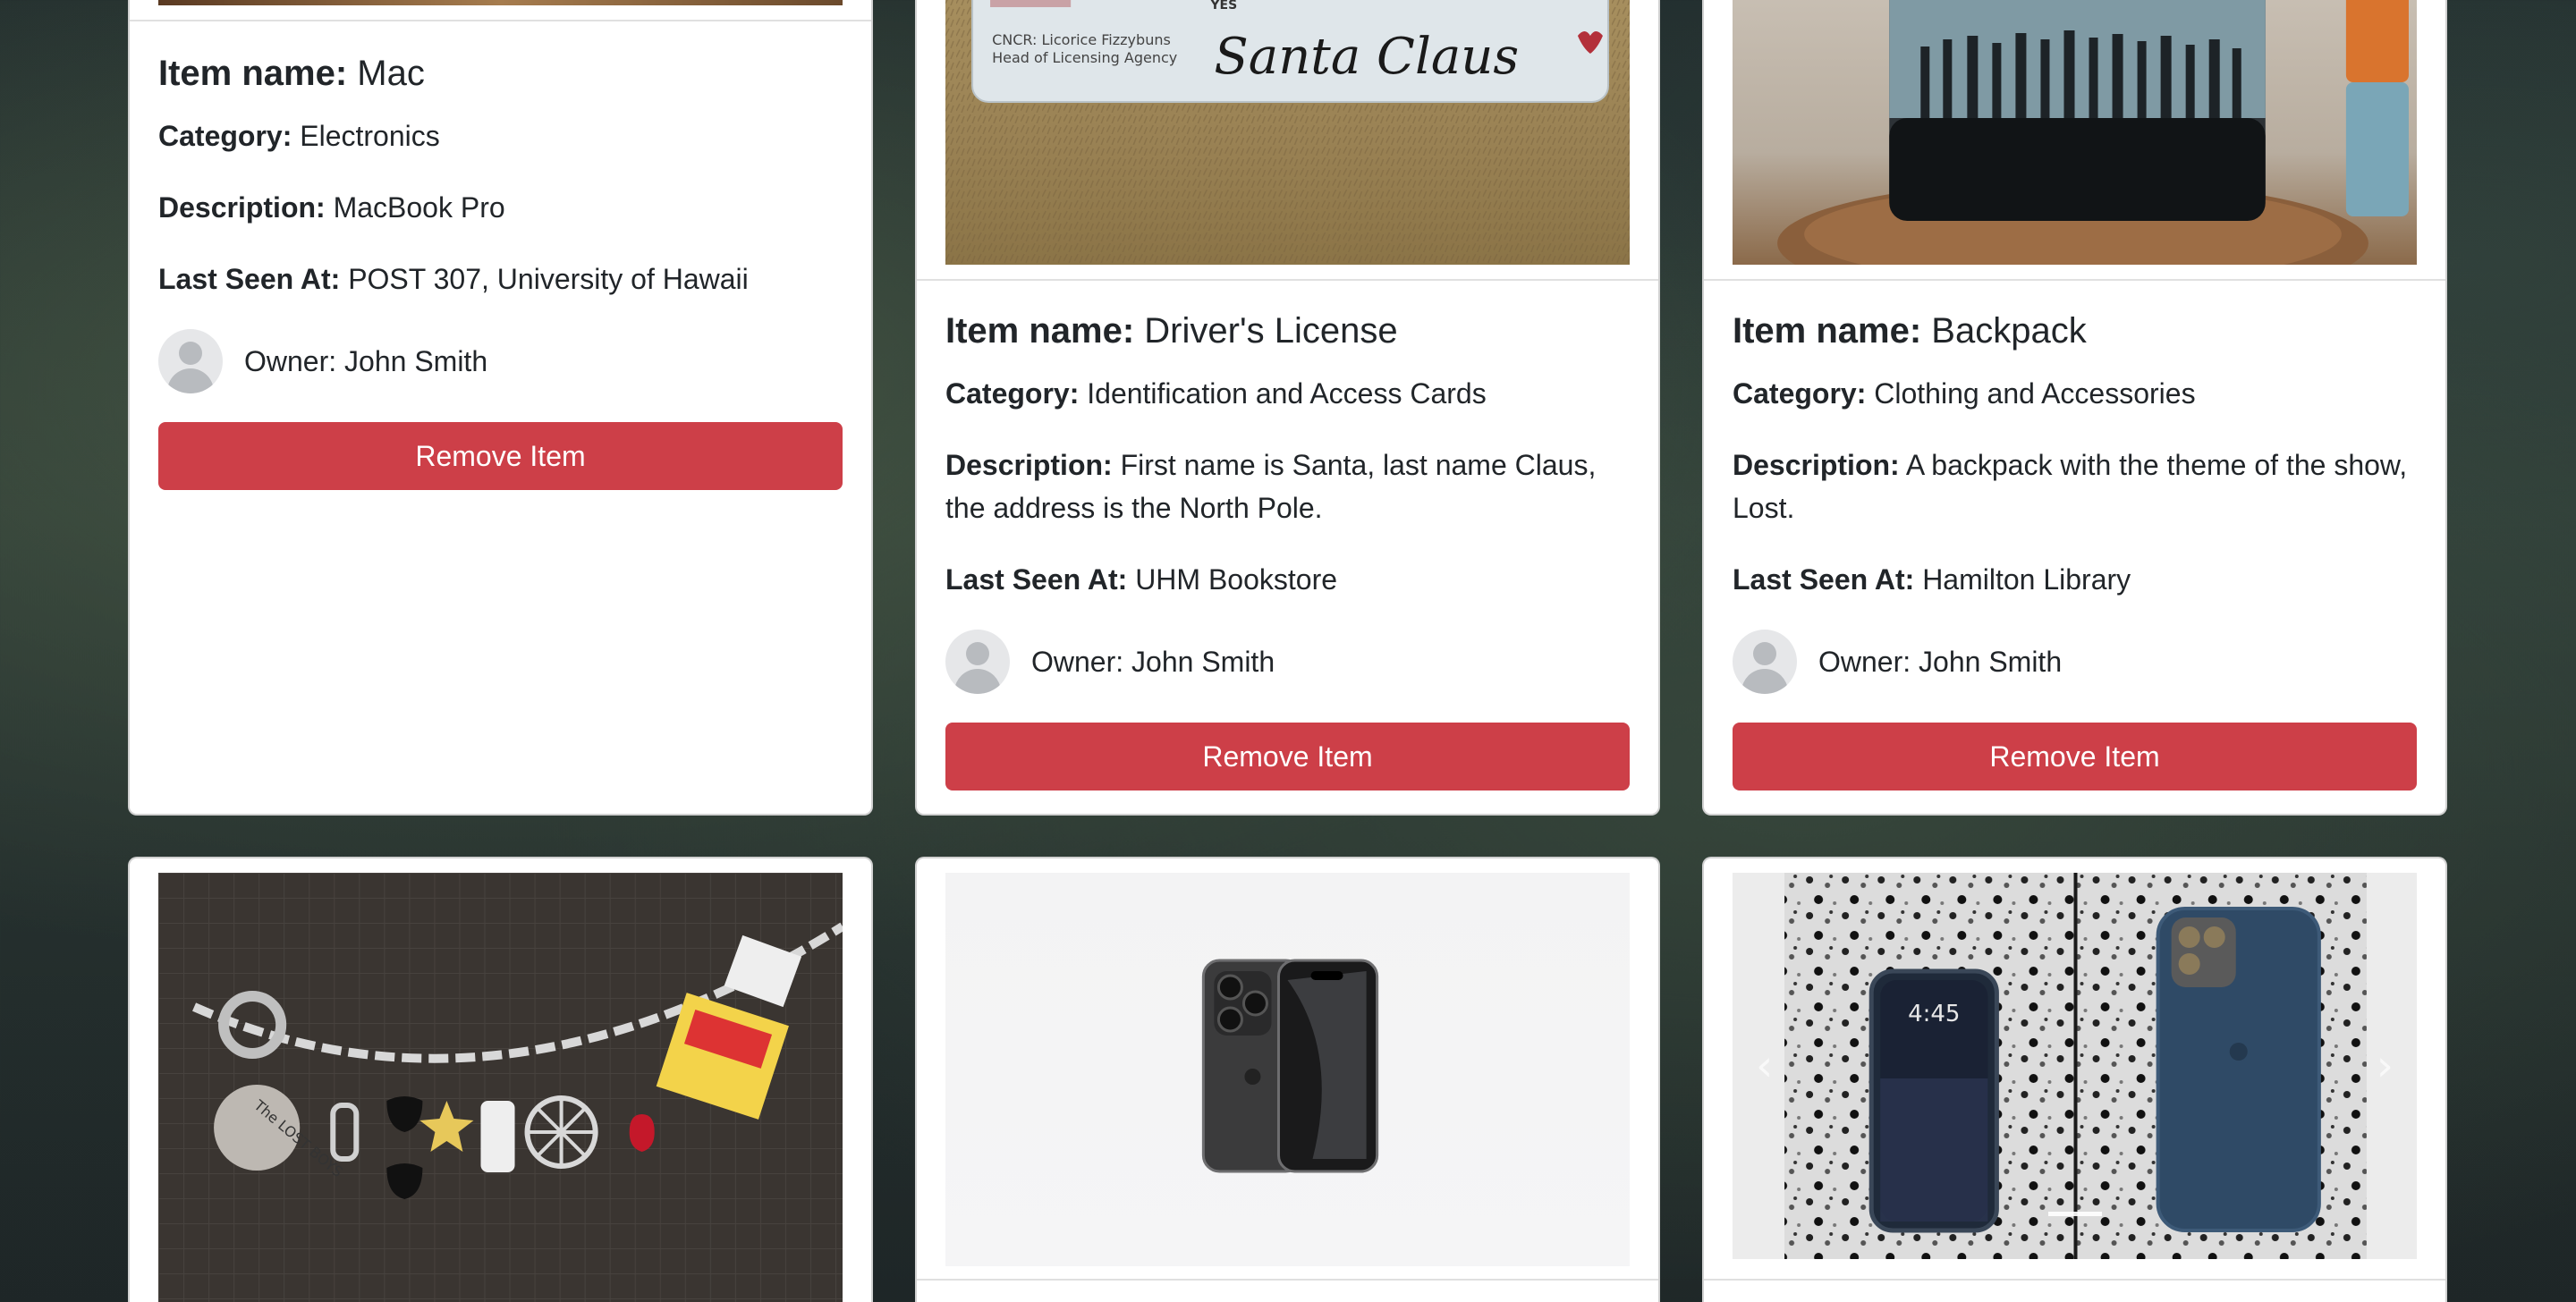 This screenshot has height=1302, width=2576. What do you see at coordinates (299, 136) in the screenshot?
I see `item-category: Category: Electronics` at bounding box center [299, 136].